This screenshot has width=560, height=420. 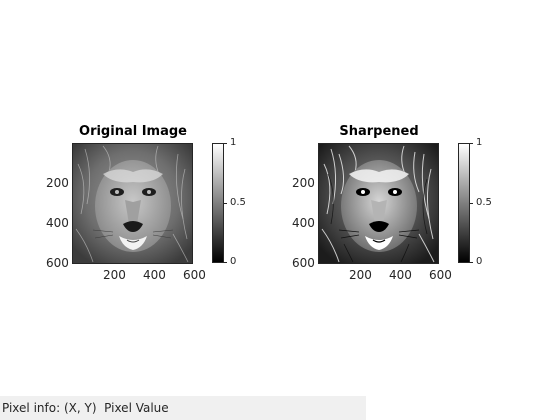 What do you see at coordinates (379, 131) in the screenshot?
I see `panel-title-sharpened: Sharpened` at bounding box center [379, 131].